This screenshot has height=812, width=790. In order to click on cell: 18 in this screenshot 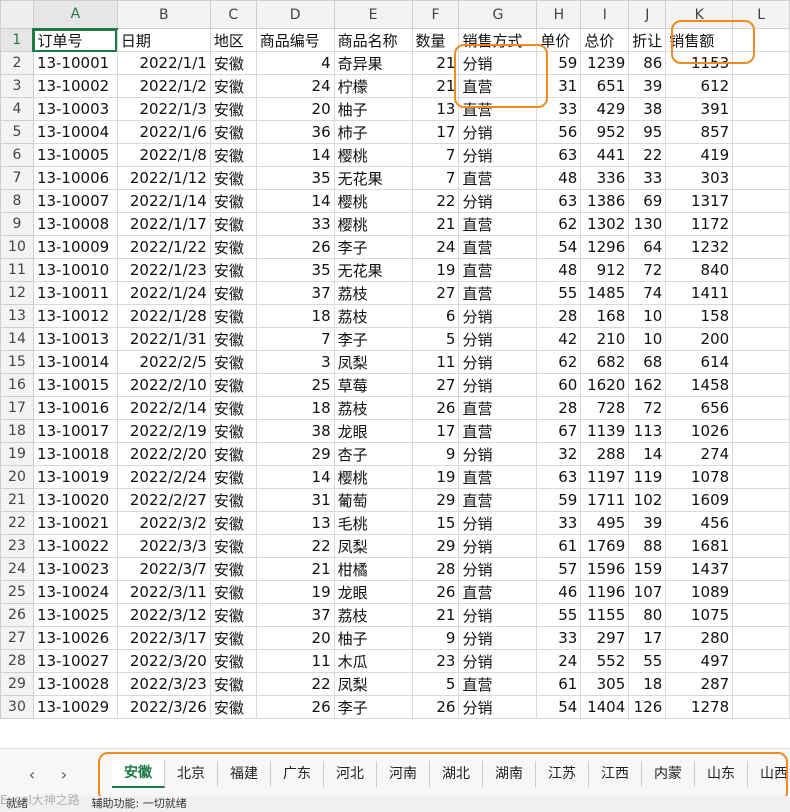, I will do `click(295, 316)`.